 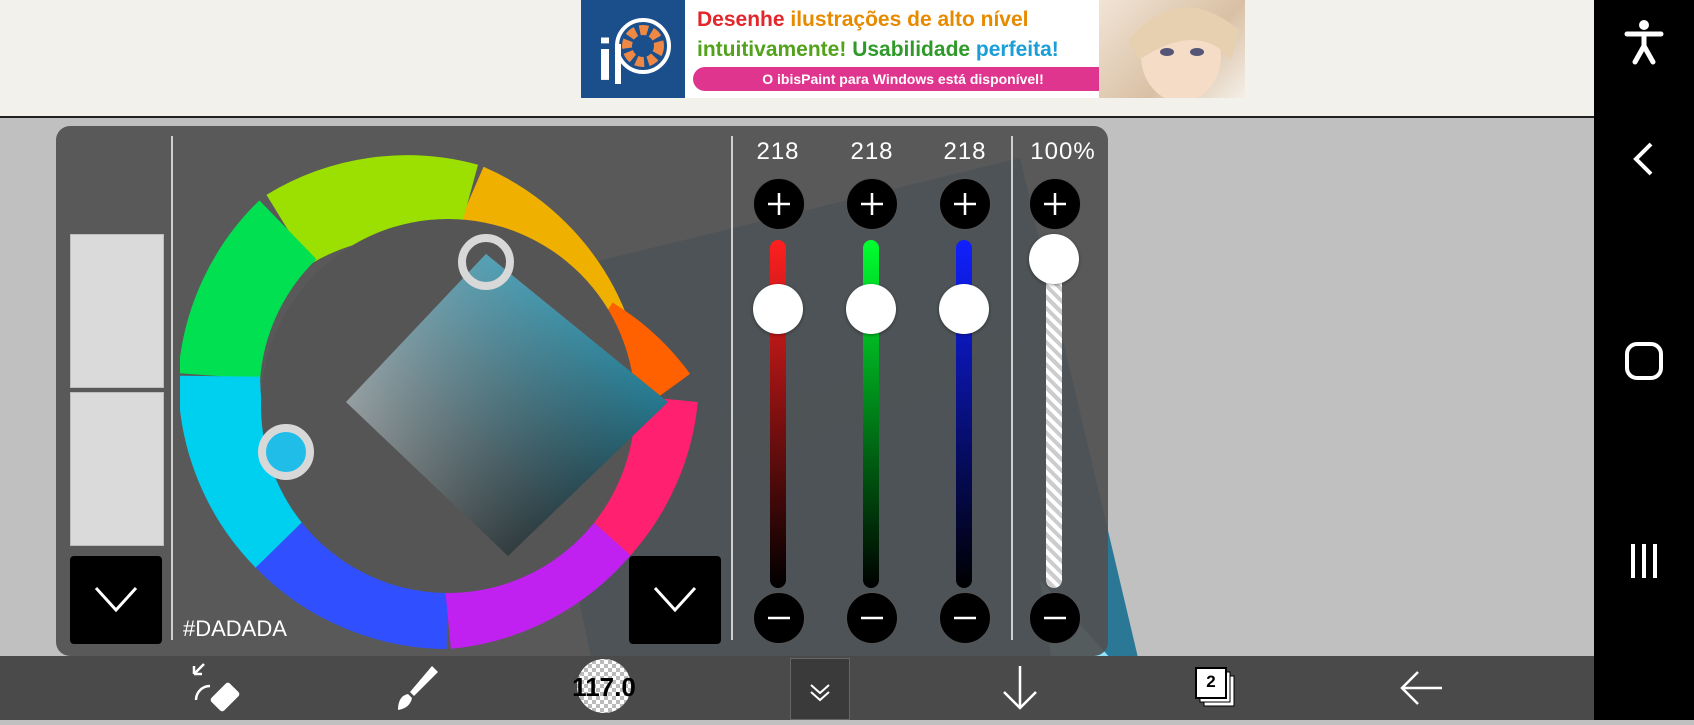 What do you see at coordinates (778, 309) in the screenshot?
I see `red-slider-knob` at bounding box center [778, 309].